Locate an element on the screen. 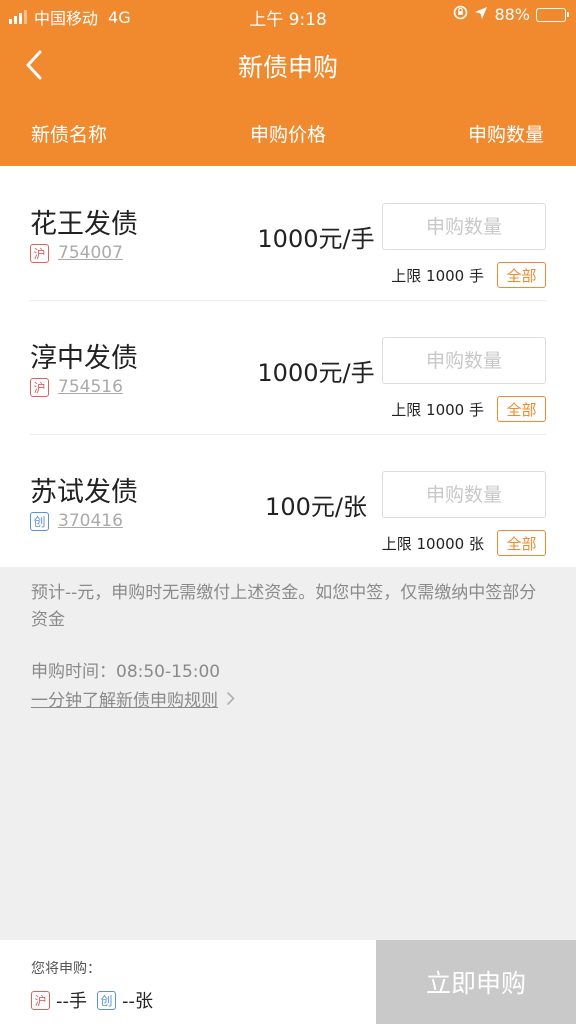 The image size is (576, 1024). bond-code-link: 754516 is located at coordinates (90, 387).